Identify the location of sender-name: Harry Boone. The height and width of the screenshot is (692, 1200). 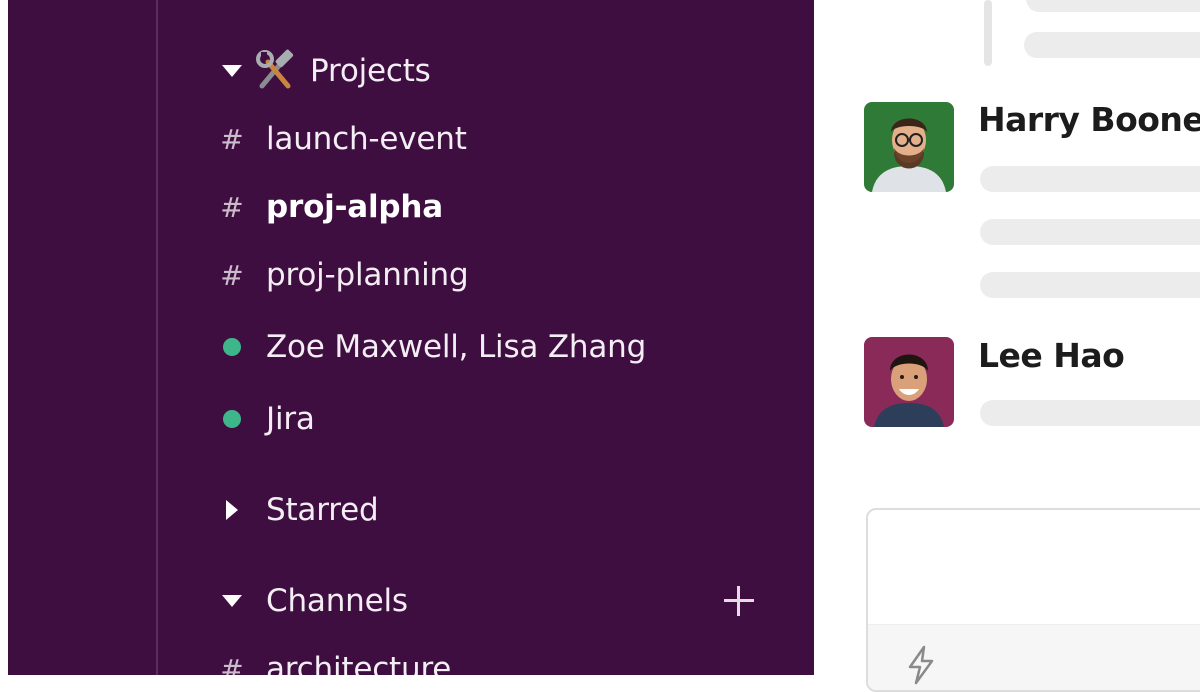
(1089, 119).